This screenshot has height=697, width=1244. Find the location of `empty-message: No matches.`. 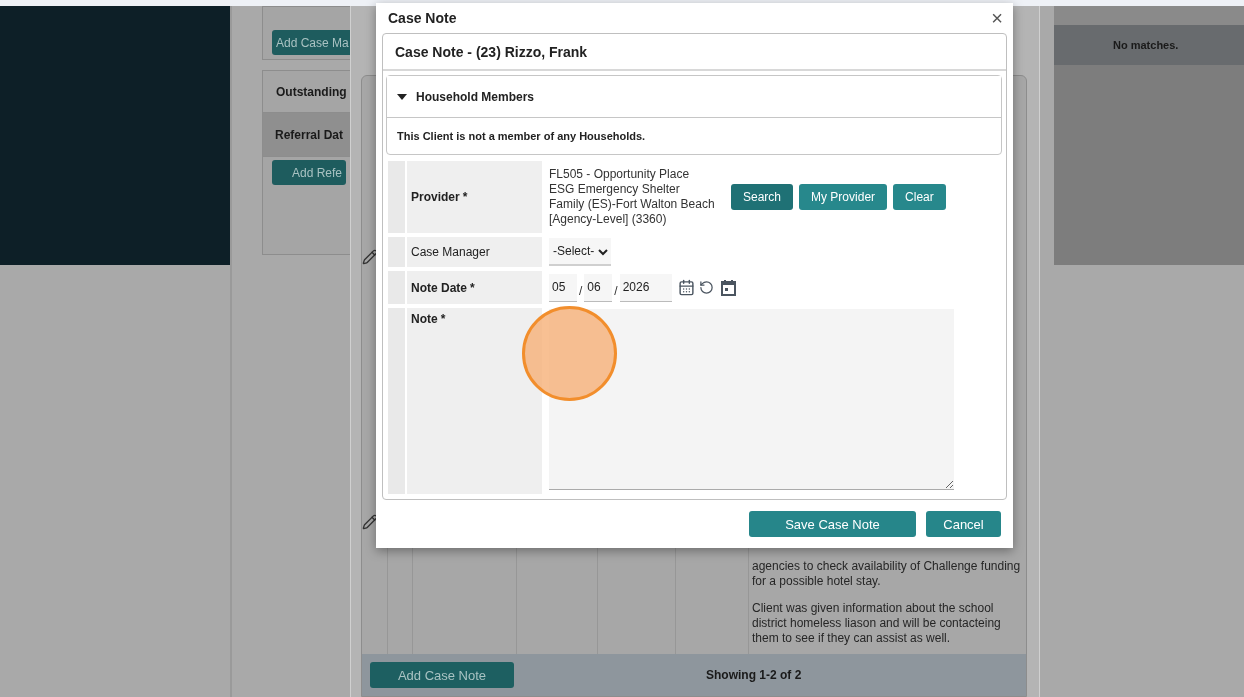

empty-message: No matches. is located at coordinates (1149, 45).